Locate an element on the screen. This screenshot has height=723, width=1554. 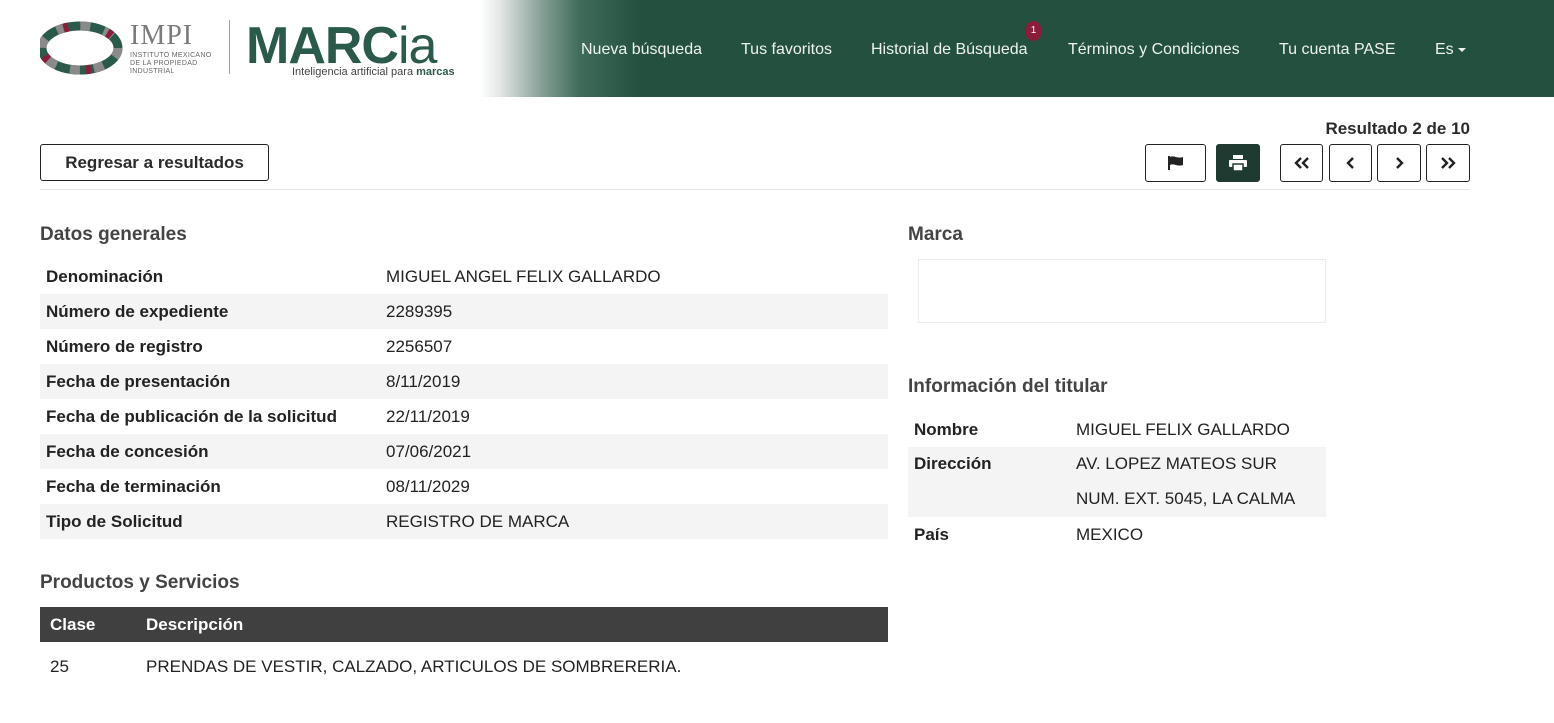
toolbar-divider is located at coordinates (755, 189).